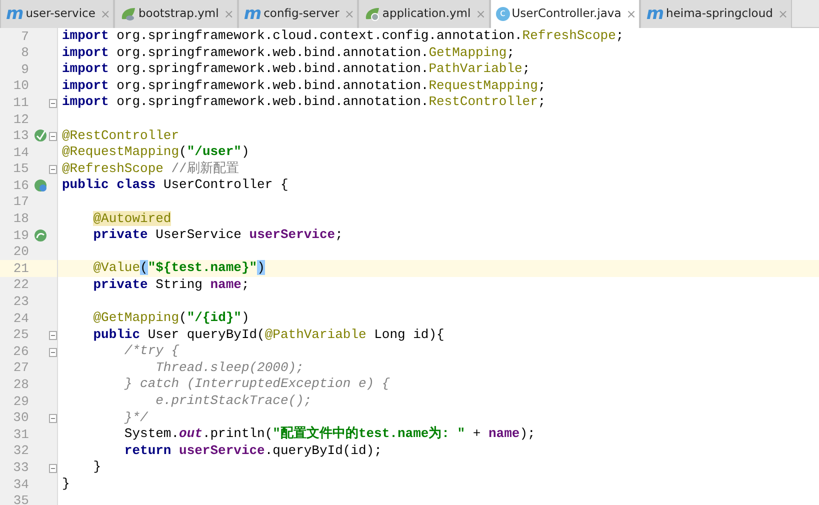 The height and width of the screenshot is (505, 819). Describe the element at coordinates (20, 418) in the screenshot. I see `line-number: 30` at that location.